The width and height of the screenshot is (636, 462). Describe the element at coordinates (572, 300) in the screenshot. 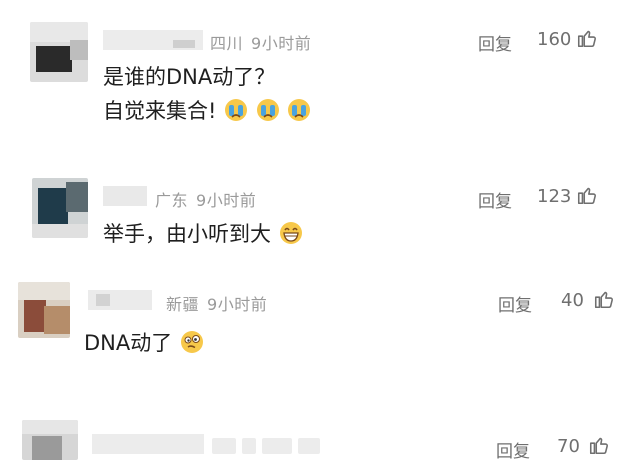

I see `like-count: 40` at that location.